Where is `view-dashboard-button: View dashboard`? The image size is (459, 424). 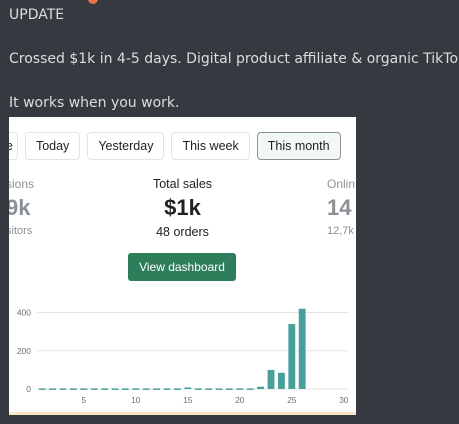 view-dashboard-button: View dashboard is located at coordinates (182, 267).